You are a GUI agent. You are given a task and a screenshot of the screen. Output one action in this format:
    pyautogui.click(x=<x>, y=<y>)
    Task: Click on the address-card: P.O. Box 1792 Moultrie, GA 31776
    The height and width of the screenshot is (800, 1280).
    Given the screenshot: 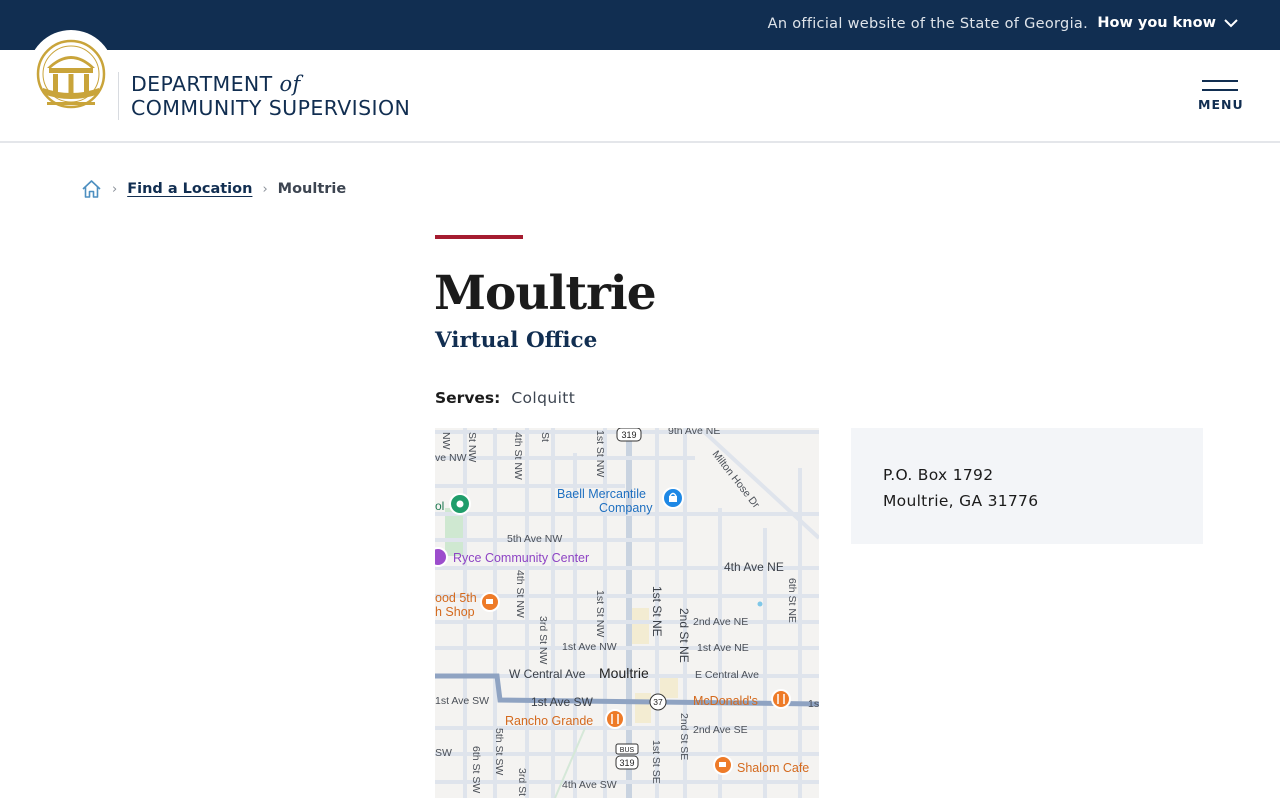 What is the action you would take?
    pyautogui.click(x=1027, y=486)
    